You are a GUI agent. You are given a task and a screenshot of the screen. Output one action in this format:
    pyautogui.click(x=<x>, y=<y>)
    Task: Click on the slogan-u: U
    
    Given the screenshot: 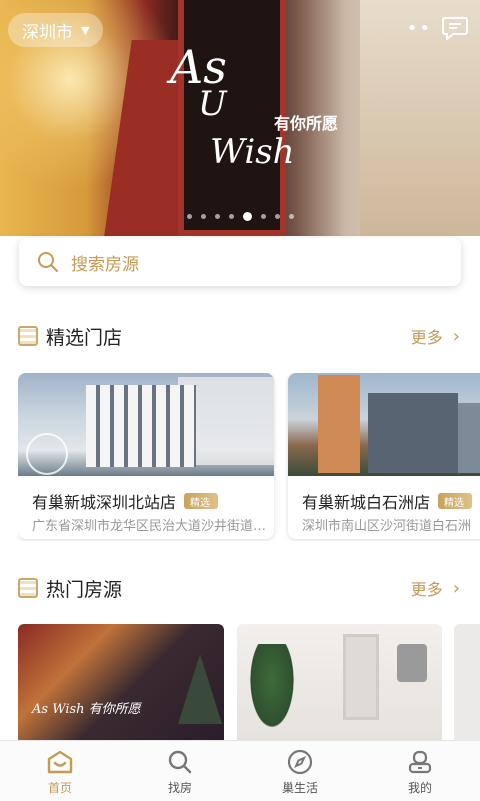 What is the action you would take?
    pyautogui.click(x=212, y=104)
    